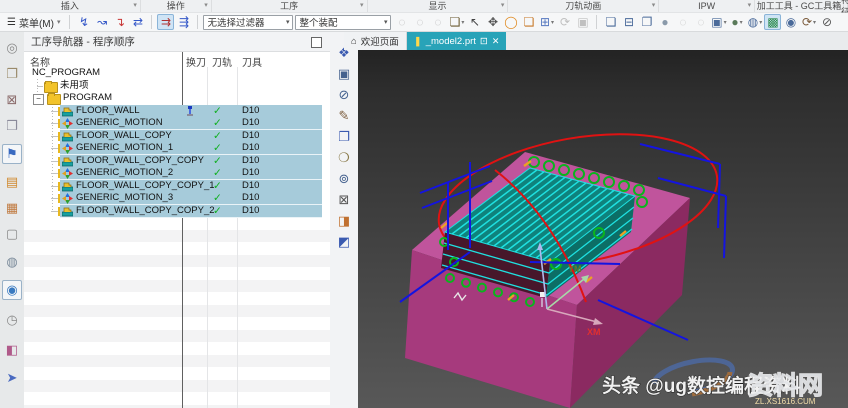 This screenshot has width=848, height=408. I want to click on ribbon-group-7: 加工工具 - GC工具箱 ▾, so click(799, 6).